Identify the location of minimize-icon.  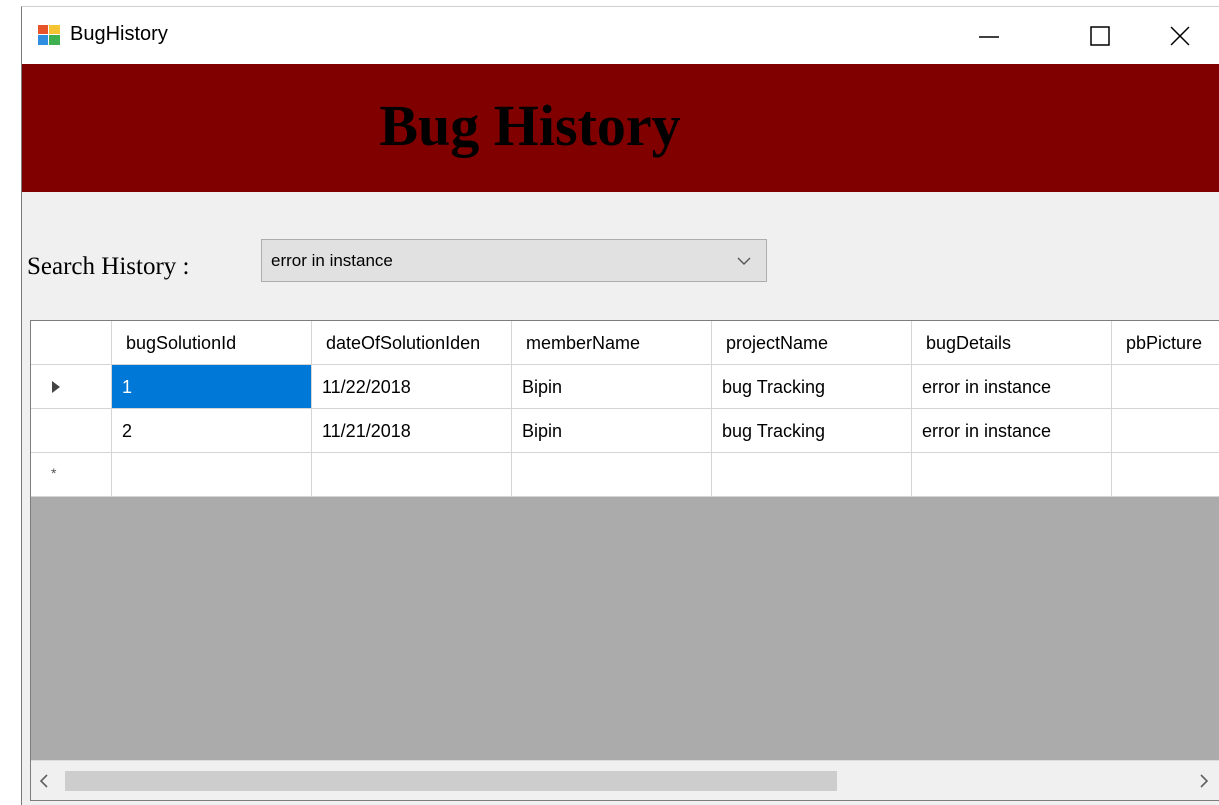
(989, 37).